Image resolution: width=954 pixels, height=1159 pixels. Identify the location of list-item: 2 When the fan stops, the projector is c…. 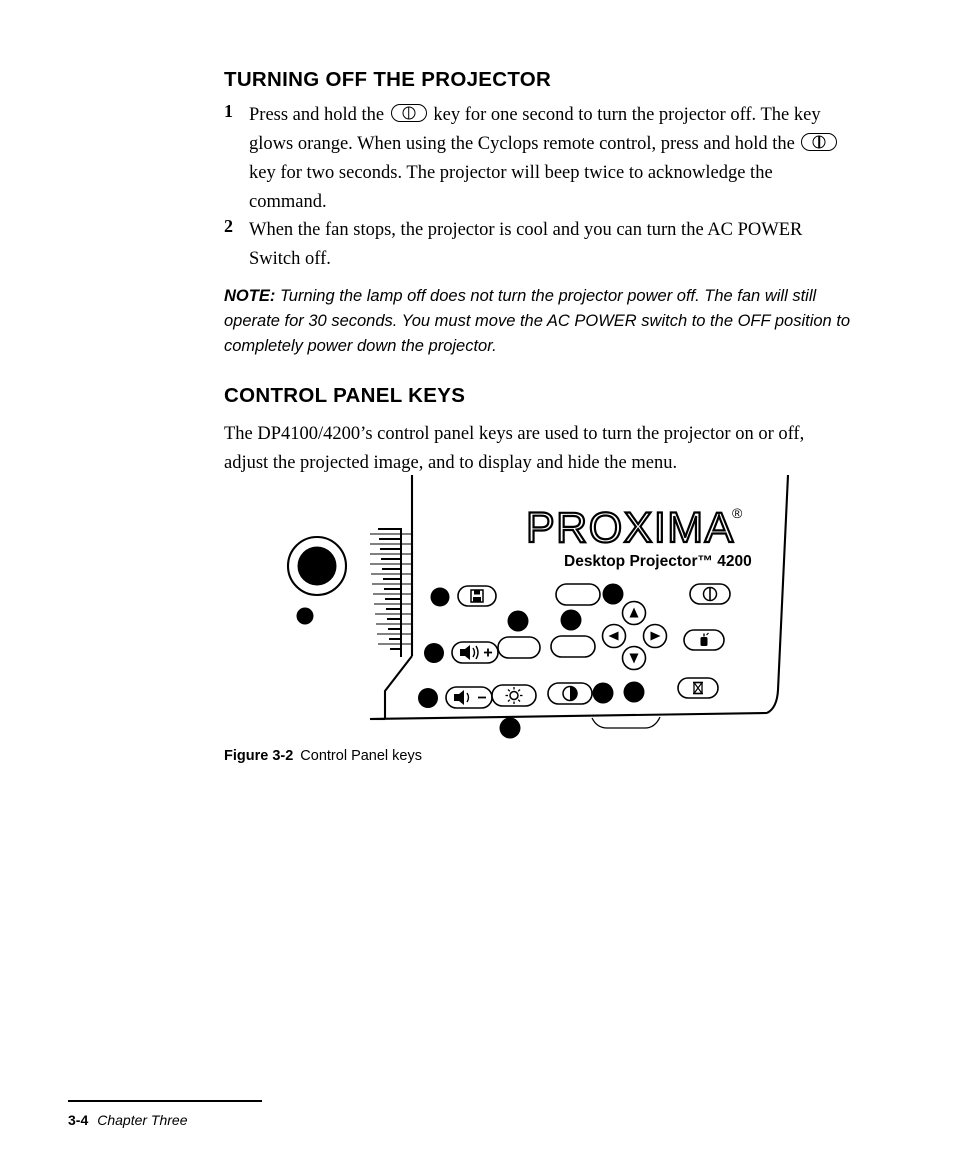
(539, 245).